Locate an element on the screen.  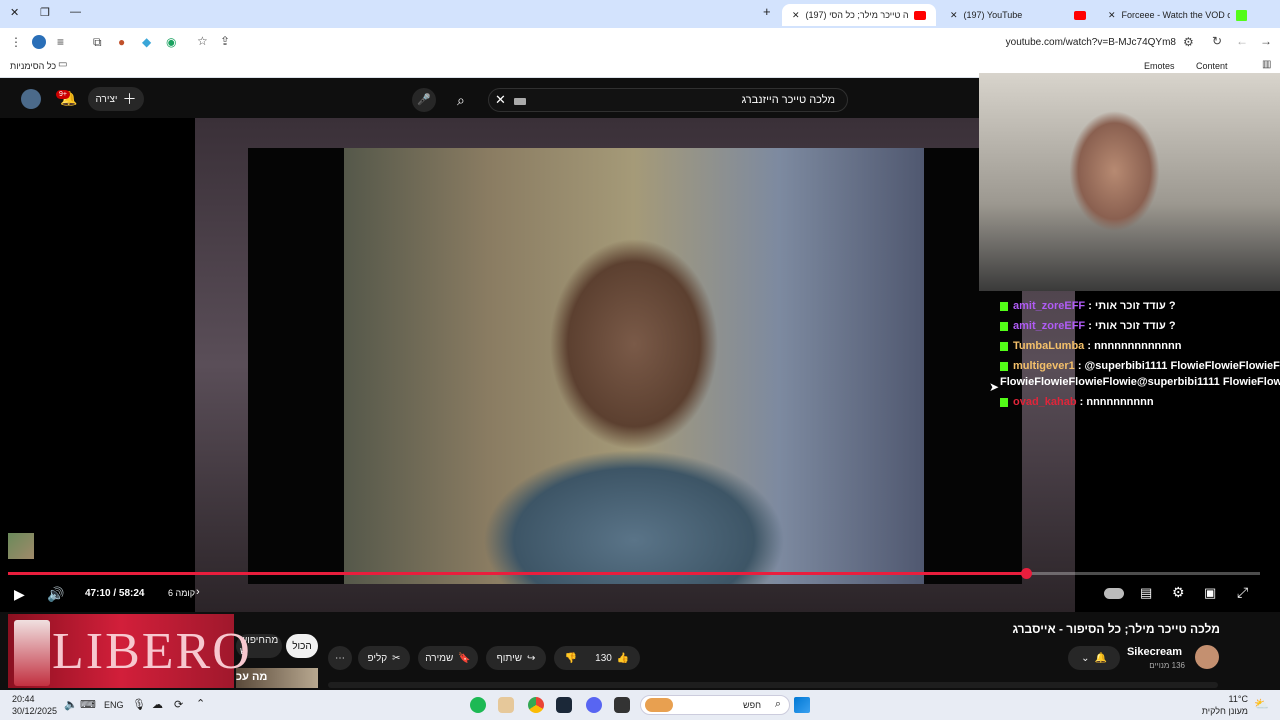
chat-message: ovad_kahab : nnnnnnnnnn is located at coordinates (1140, 402).